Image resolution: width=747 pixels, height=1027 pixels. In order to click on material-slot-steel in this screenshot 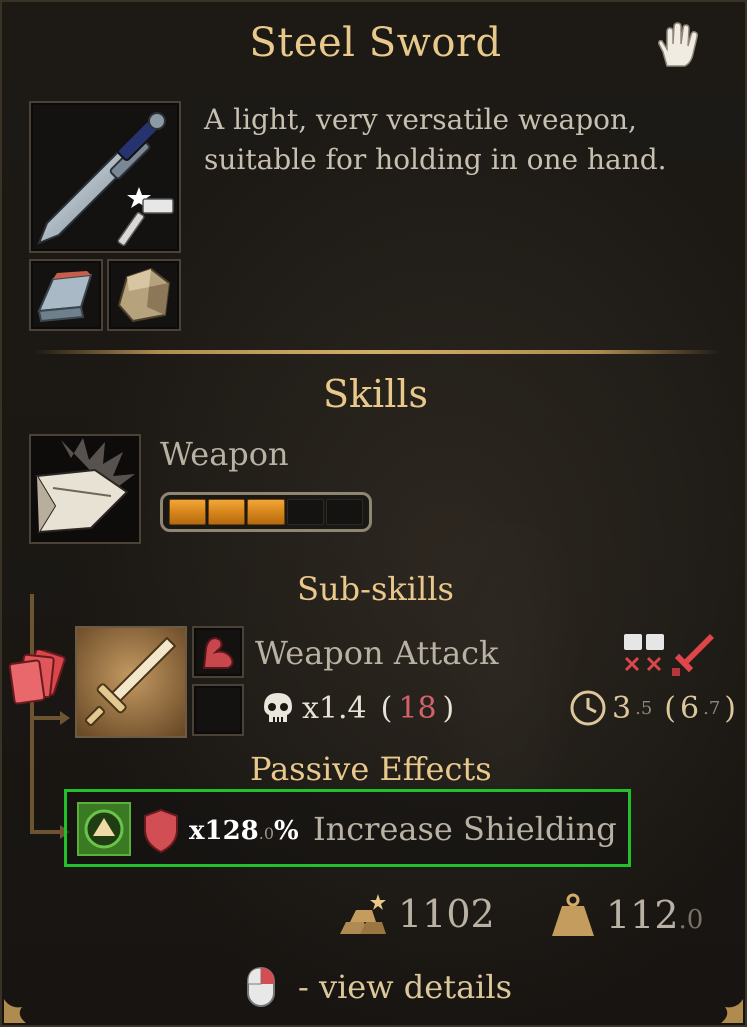, I will do `click(66, 295)`.